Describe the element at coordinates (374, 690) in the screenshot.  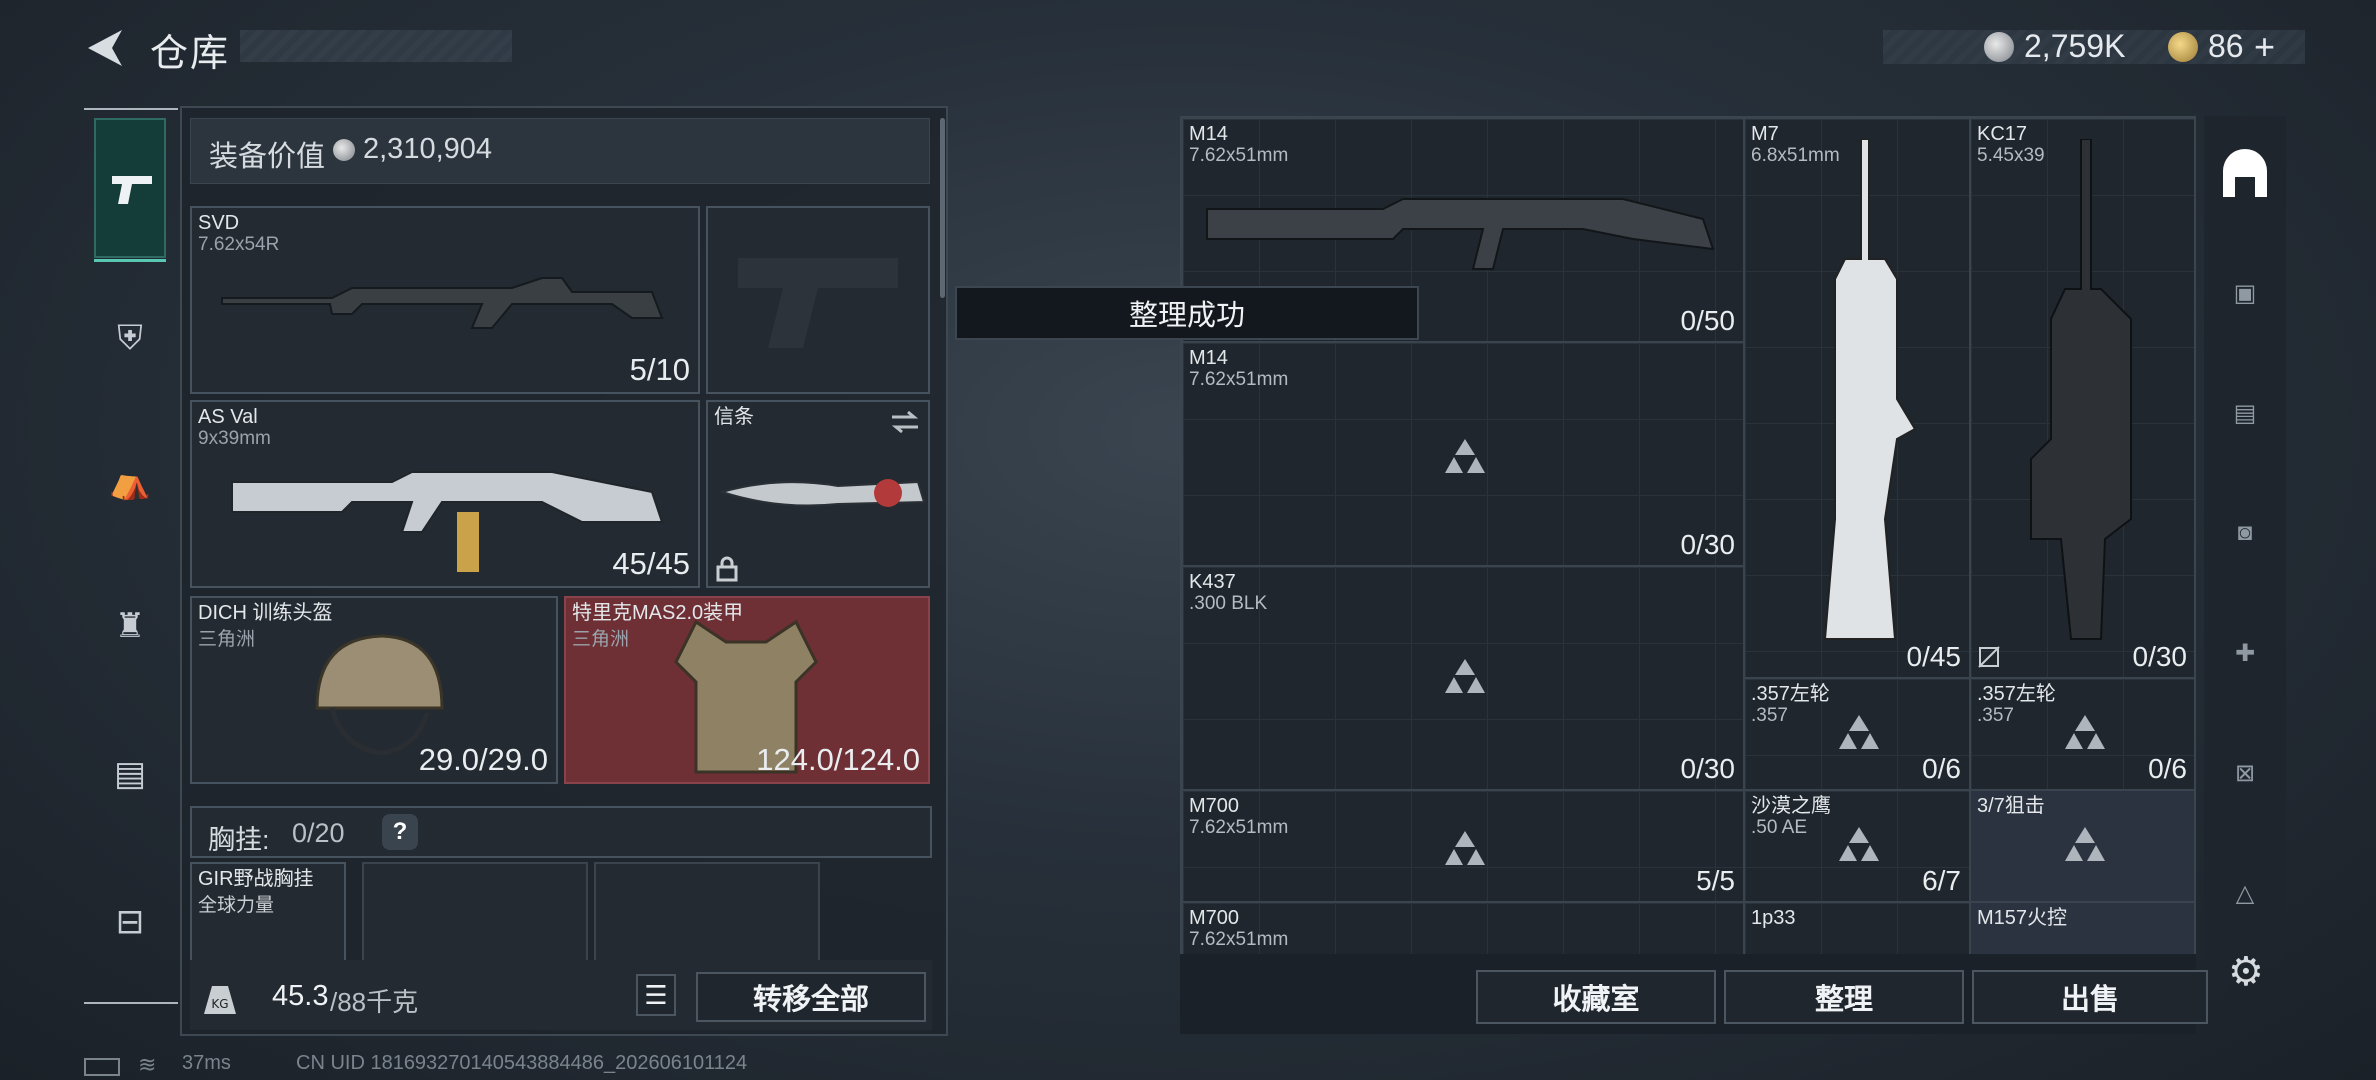
I see `slot-helmet: DICH 训练头盔 三角洲 29.0/29.0` at that location.